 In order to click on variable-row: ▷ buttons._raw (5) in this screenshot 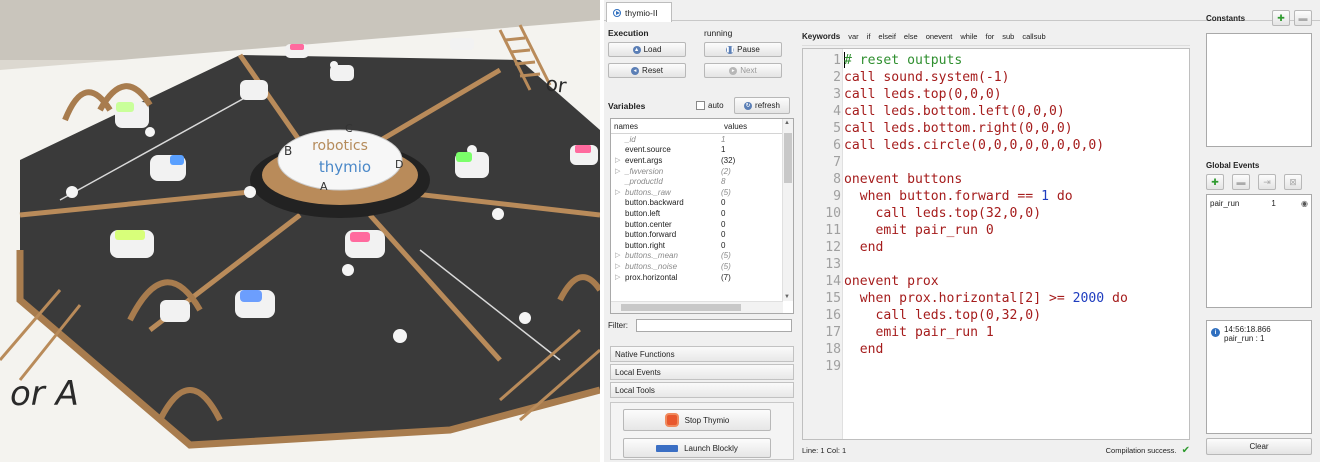, I will do `click(702, 192)`.